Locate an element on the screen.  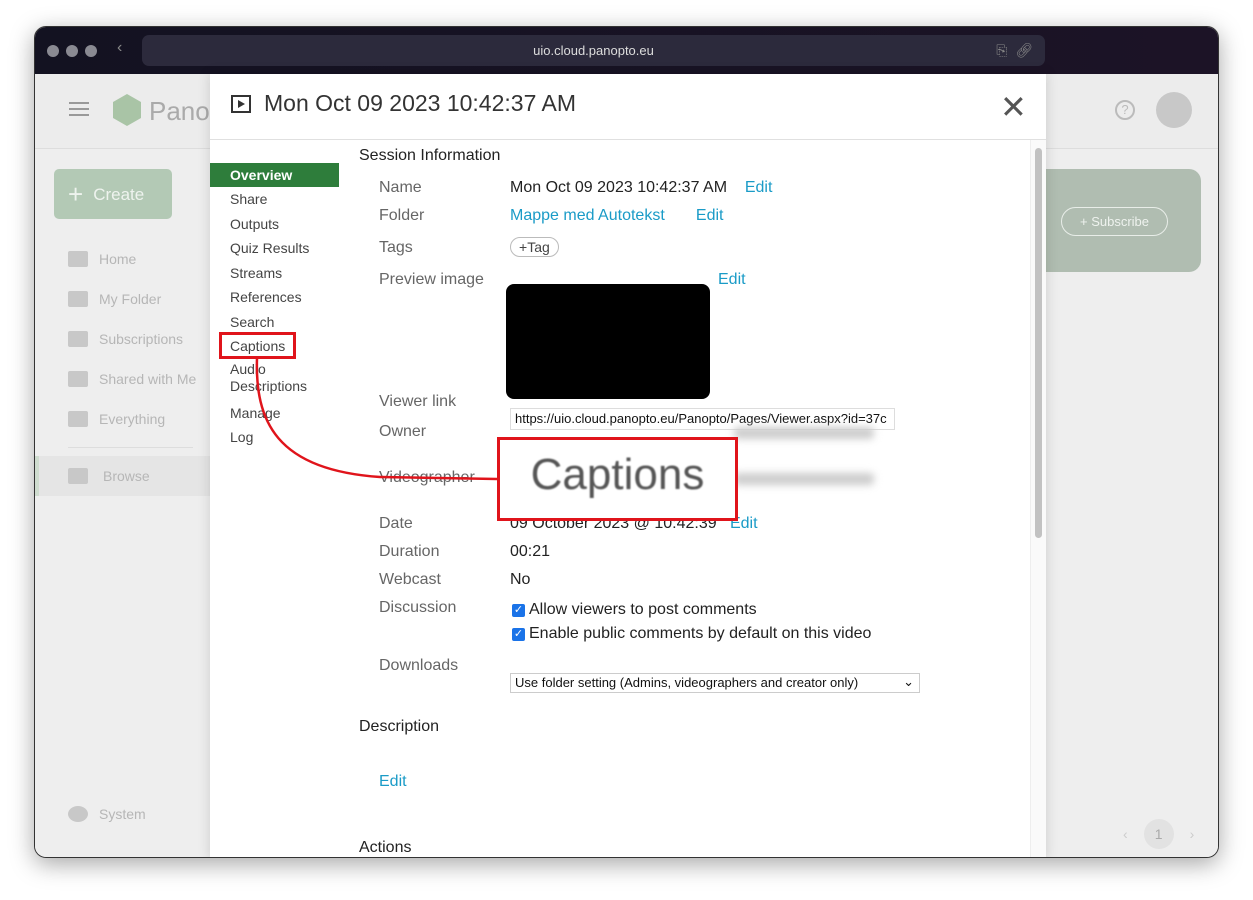
captions-callout: Captions is located at coordinates (617, 479).